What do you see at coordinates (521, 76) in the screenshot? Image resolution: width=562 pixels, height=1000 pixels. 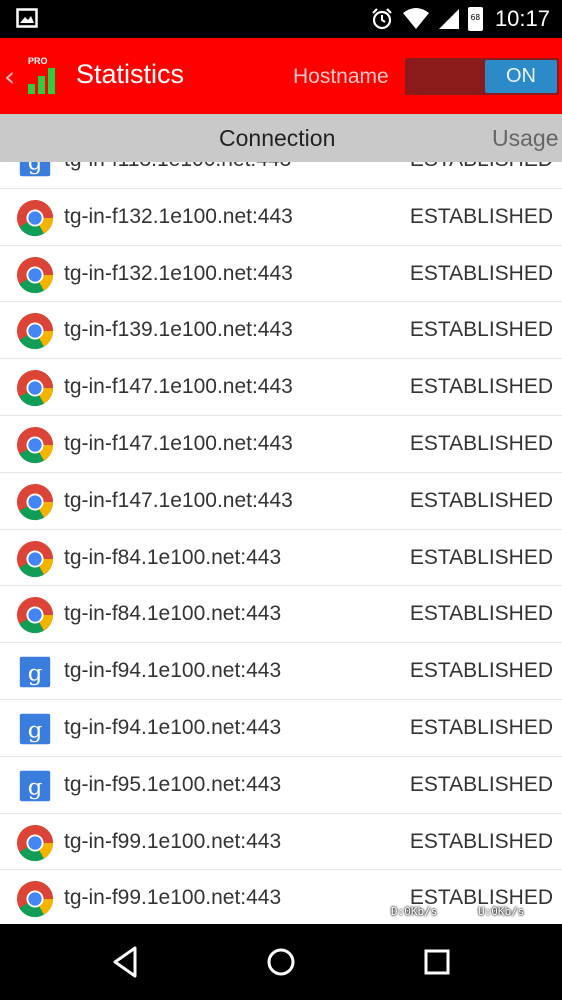 I see `toggle-knob: ON` at bounding box center [521, 76].